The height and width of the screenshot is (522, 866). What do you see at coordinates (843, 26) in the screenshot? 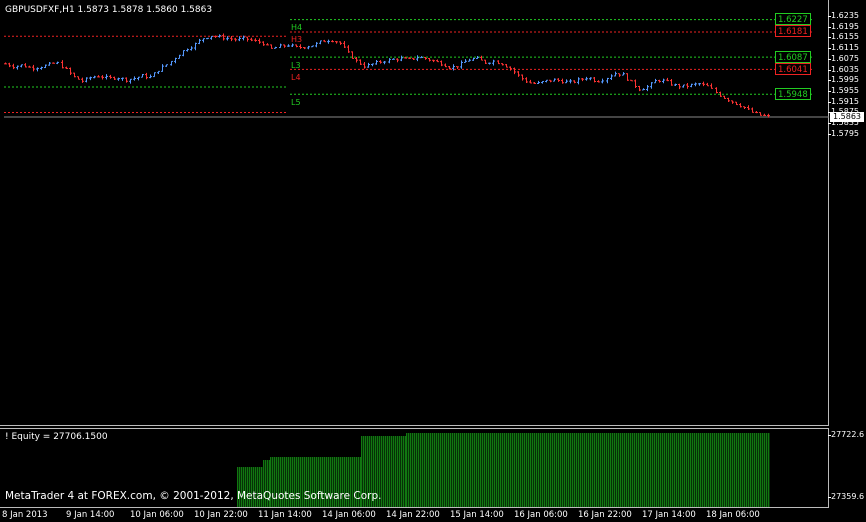
I see `price-tick-label: 1.6195` at bounding box center [843, 26].